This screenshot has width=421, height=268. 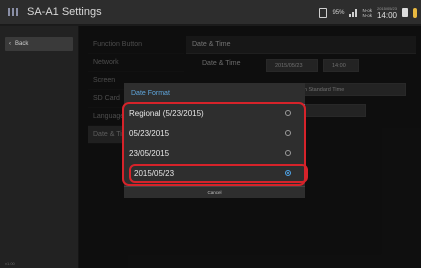 I want to click on sd-card-icon, so click(x=323, y=12).